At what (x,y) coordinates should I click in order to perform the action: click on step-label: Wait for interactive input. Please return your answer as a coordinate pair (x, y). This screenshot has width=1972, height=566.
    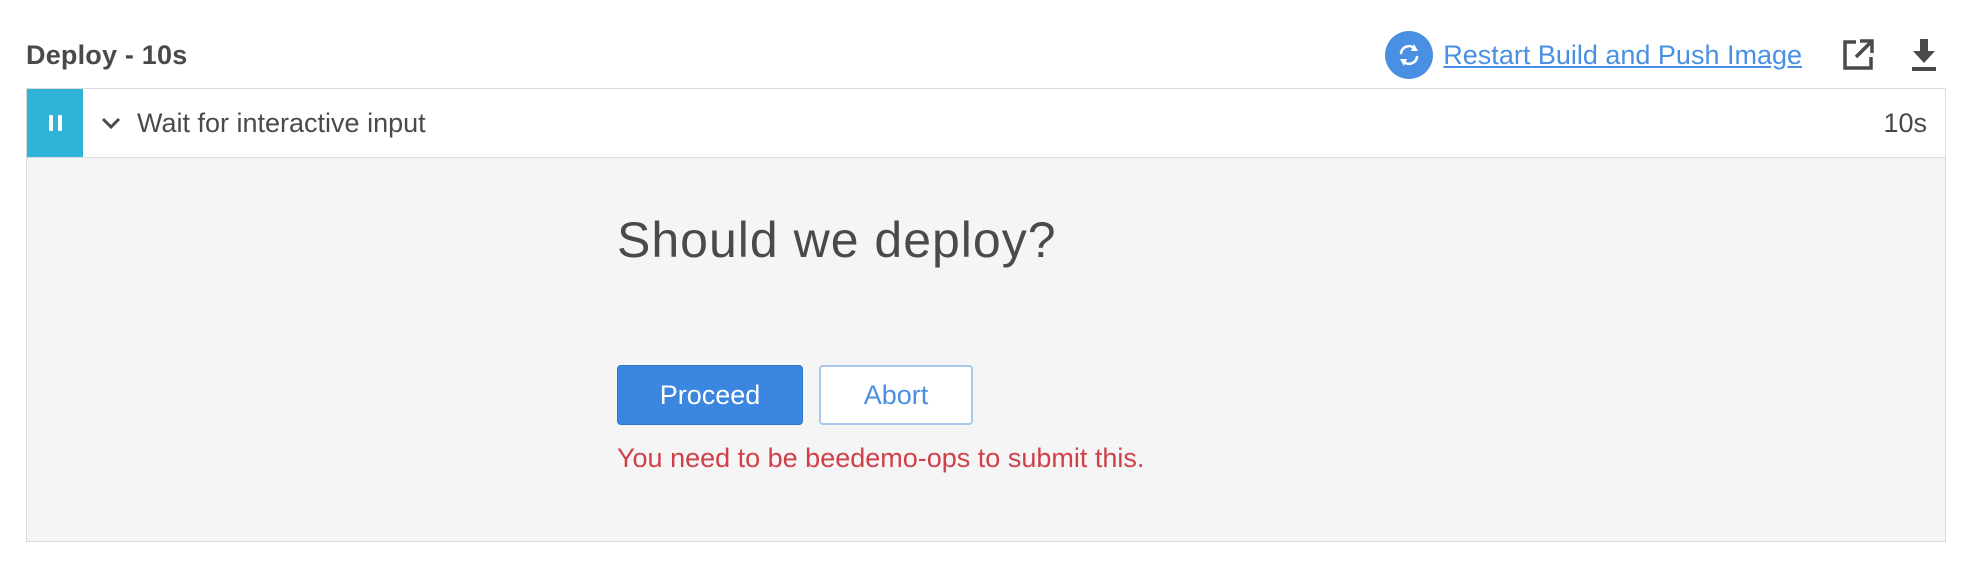
    Looking at the image, I should click on (281, 122).